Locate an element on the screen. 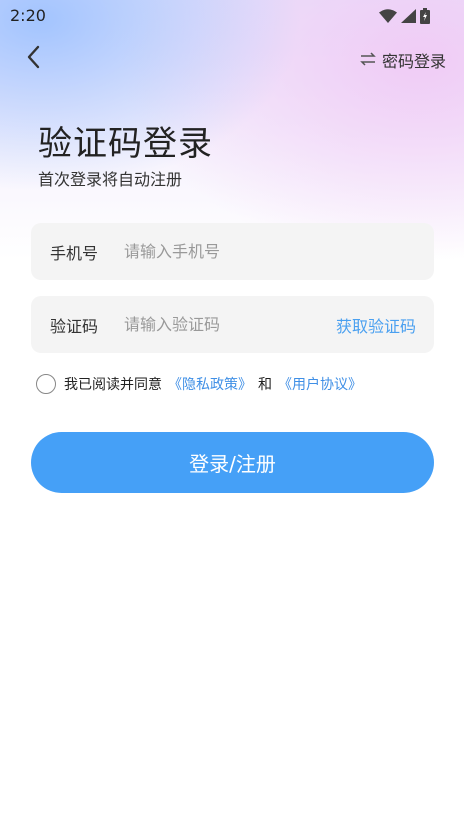  status-time: 2:20 is located at coordinates (28, 15).